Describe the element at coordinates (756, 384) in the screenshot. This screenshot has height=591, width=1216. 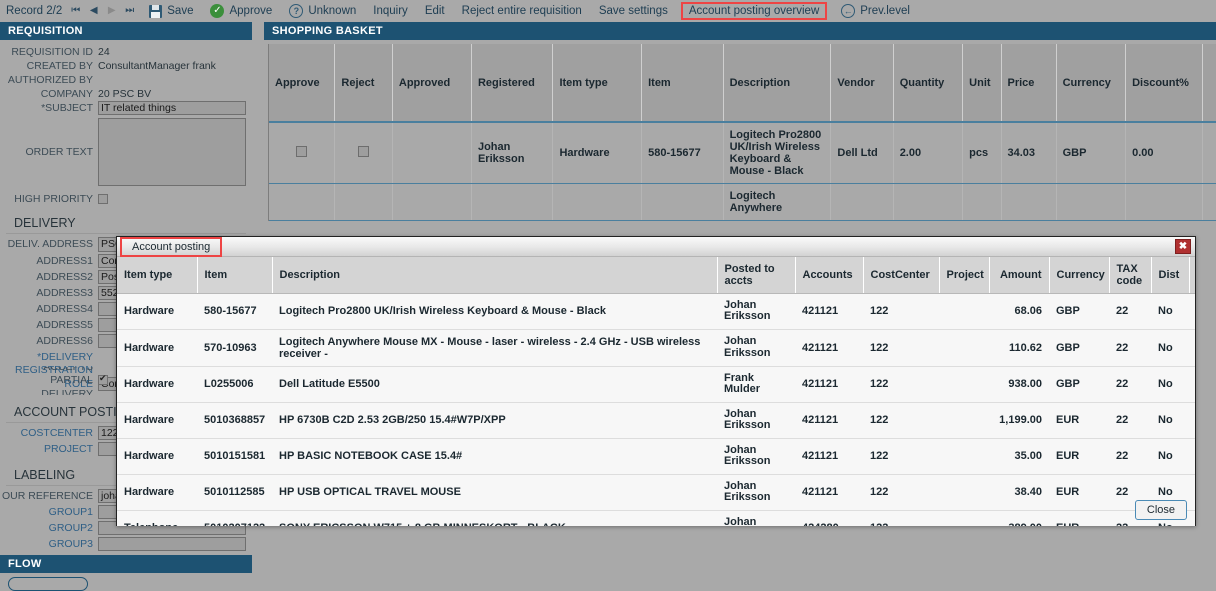
I see `cell-posted-to-accts: Frank Mulder` at that location.